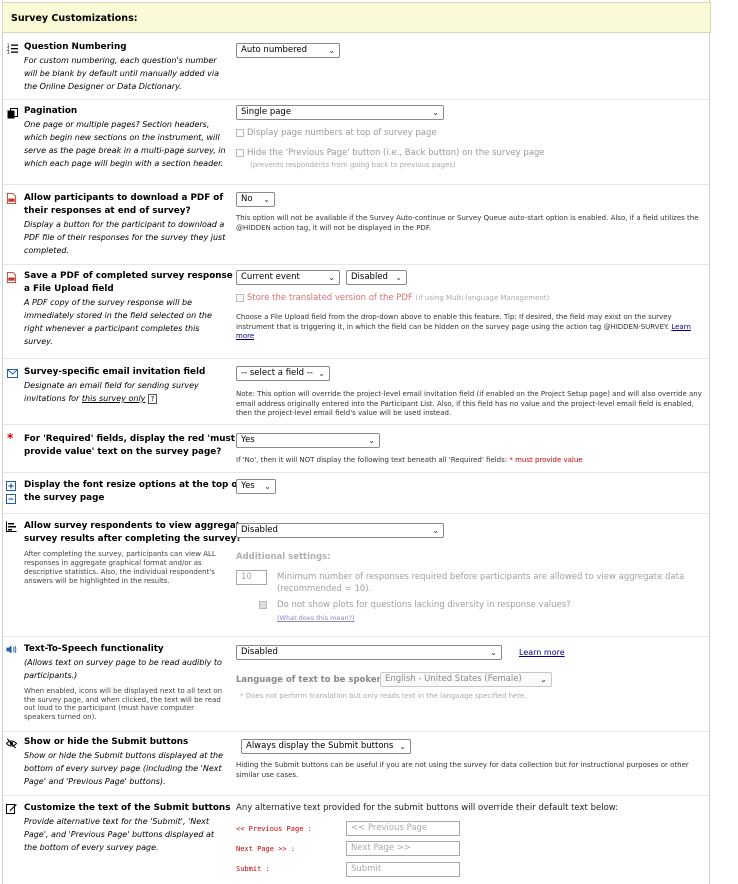 The height and width of the screenshot is (884, 738). What do you see at coordinates (11, 486) in the screenshot?
I see `zoom-in-icon` at bounding box center [11, 486].